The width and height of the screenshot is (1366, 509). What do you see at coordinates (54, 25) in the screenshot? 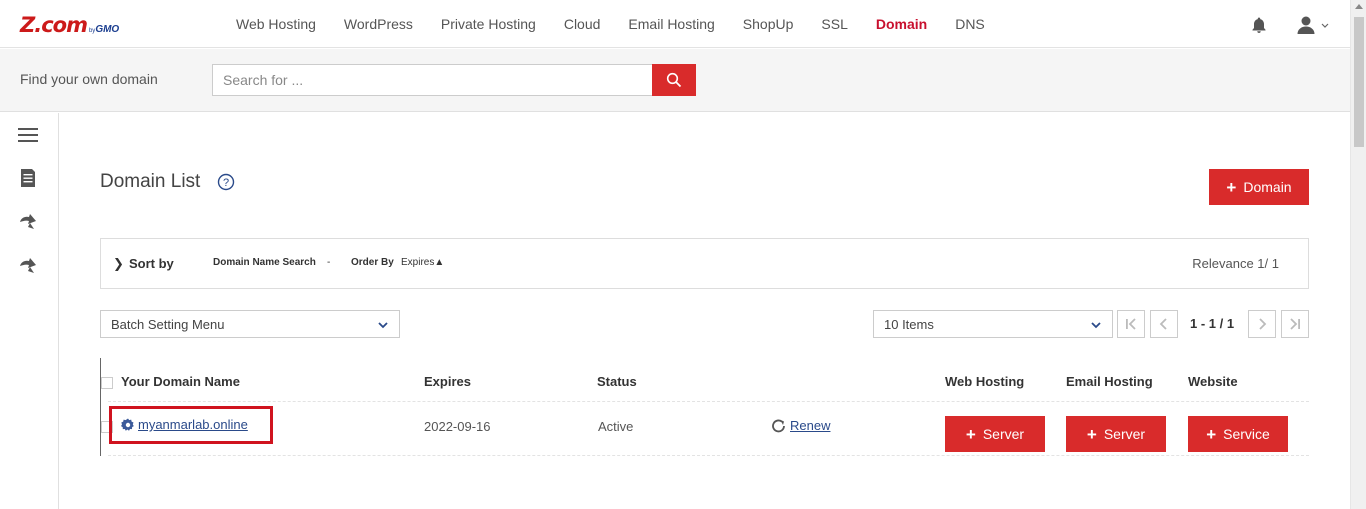
I see `logo-main-text: Z.com` at bounding box center [54, 25].